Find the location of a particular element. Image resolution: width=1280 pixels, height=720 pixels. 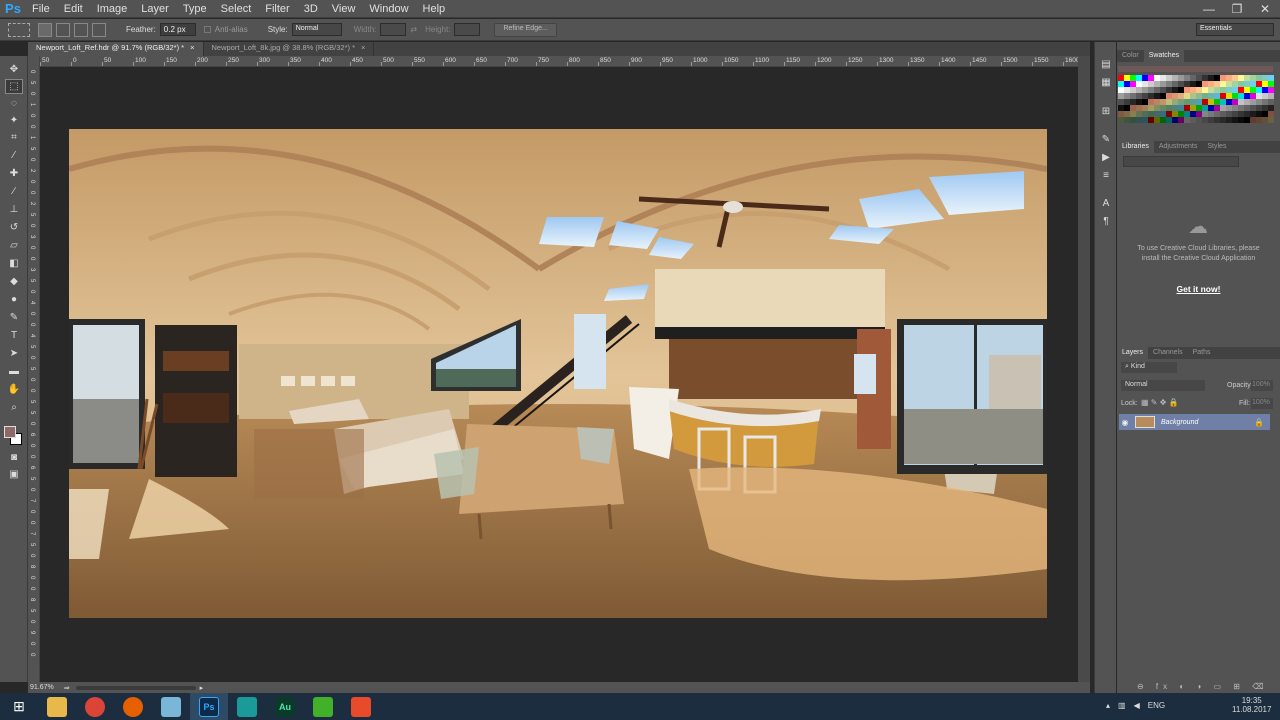

maximize-button: ❐ is located at coordinates (1237, 8).